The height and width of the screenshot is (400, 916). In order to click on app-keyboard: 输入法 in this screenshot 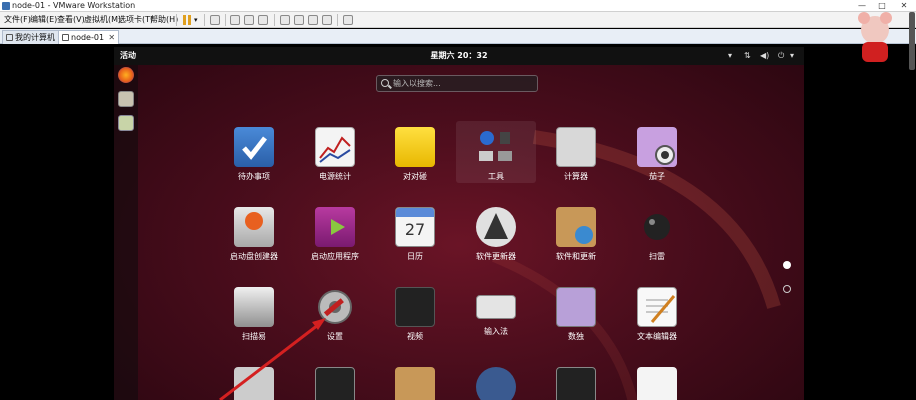, I will do `click(496, 312)`.